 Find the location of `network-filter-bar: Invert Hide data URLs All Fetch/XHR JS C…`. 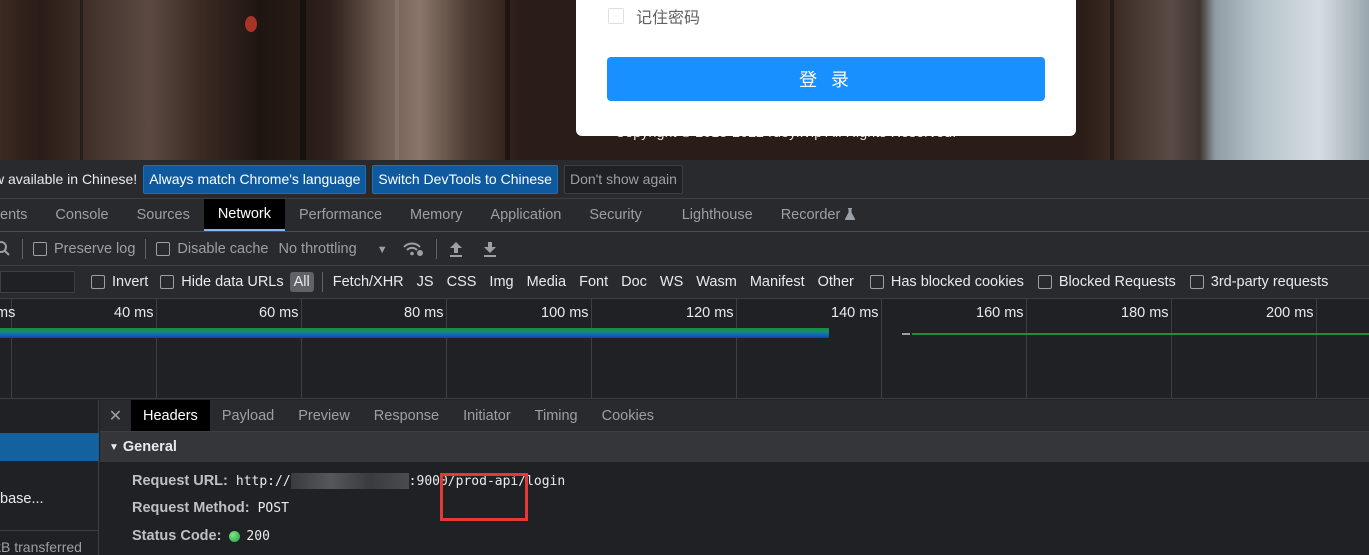

network-filter-bar: Invert Hide data URLs All Fetch/XHR JS C… is located at coordinates (684, 282).